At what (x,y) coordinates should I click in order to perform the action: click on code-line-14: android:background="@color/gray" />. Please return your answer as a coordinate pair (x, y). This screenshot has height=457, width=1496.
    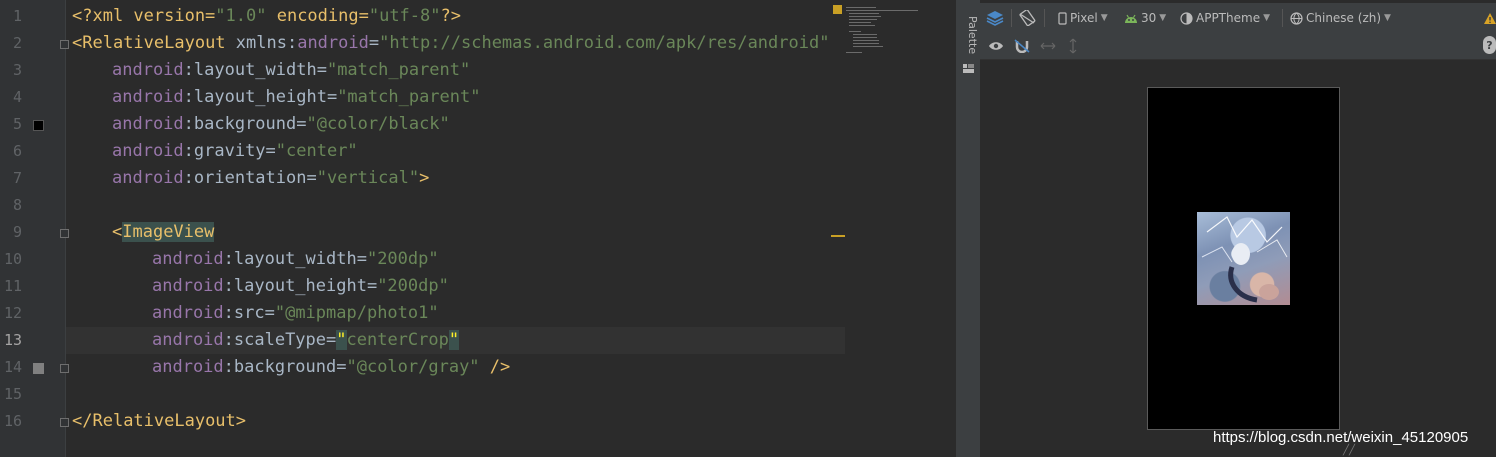
    Looking at the image, I should click on (331, 367).